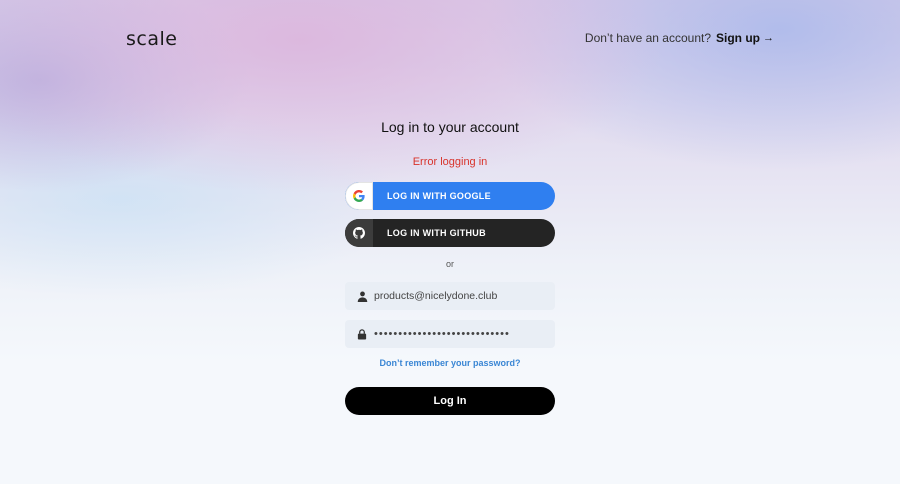  I want to click on login-button: Log In, so click(450, 401).